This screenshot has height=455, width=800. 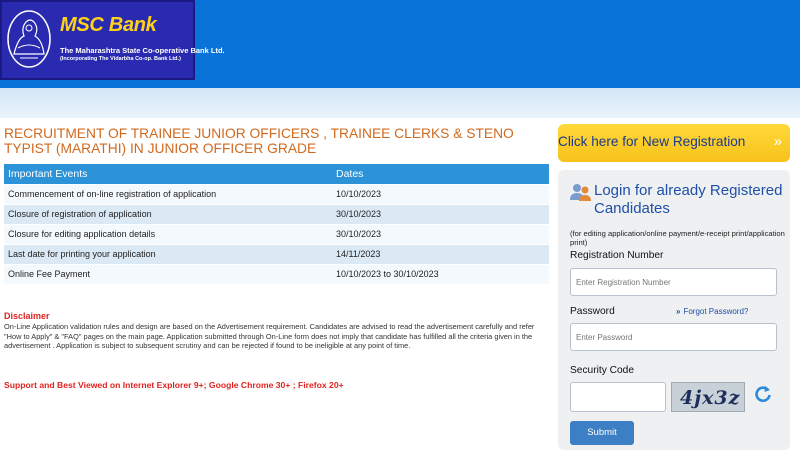 I want to click on new-registration-label: Click here for New Registration, so click(x=652, y=141).